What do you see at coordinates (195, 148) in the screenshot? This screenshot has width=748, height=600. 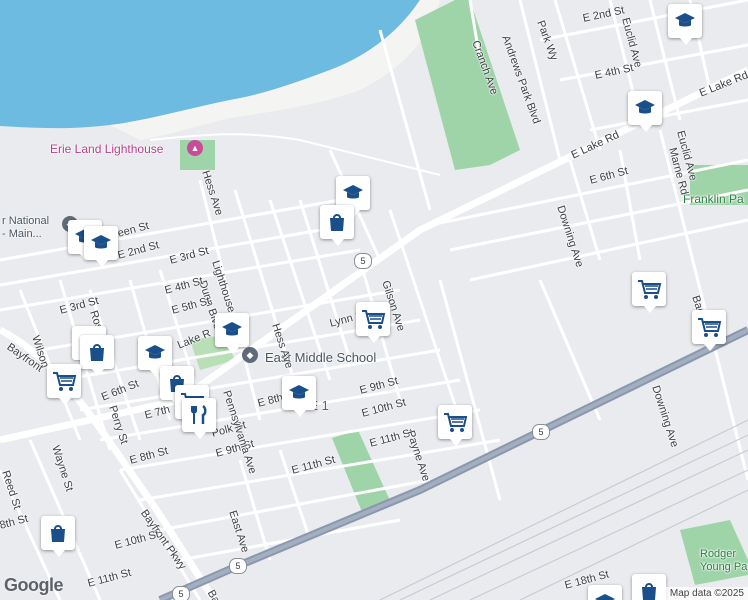 I see `lighthouse-pin-icon: ▲` at bounding box center [195, 148].